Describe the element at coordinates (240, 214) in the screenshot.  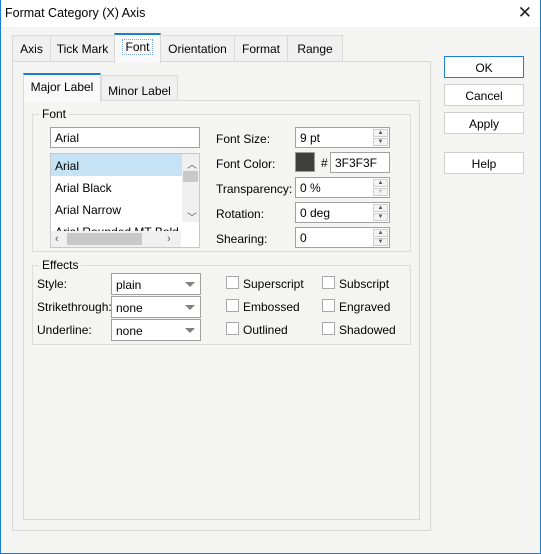
I see `rotation-label: Rotation:` at that location.